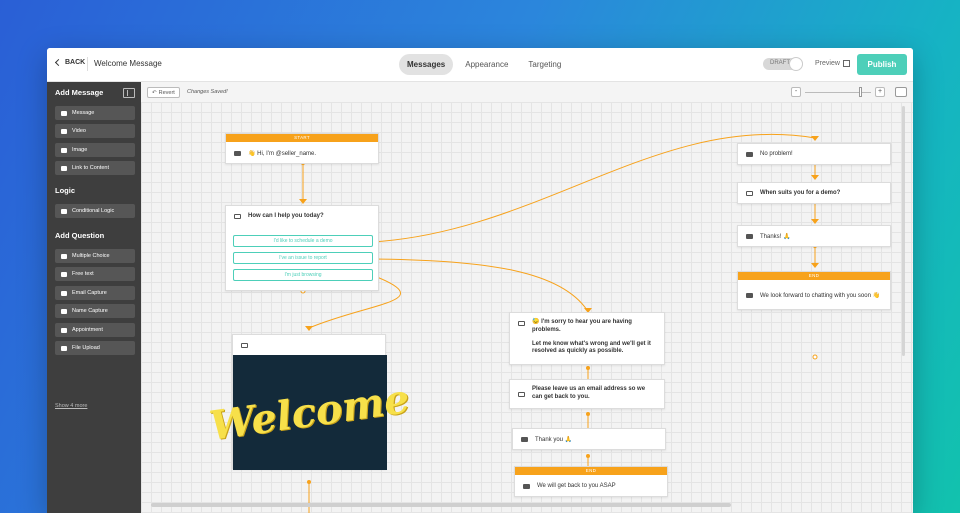 This screenshot has width=960, height=513. What do you see at coordinates (544, 64) in the screenshot?
I see `tab-targeting: Targeting` at bounding box center [544, 64].